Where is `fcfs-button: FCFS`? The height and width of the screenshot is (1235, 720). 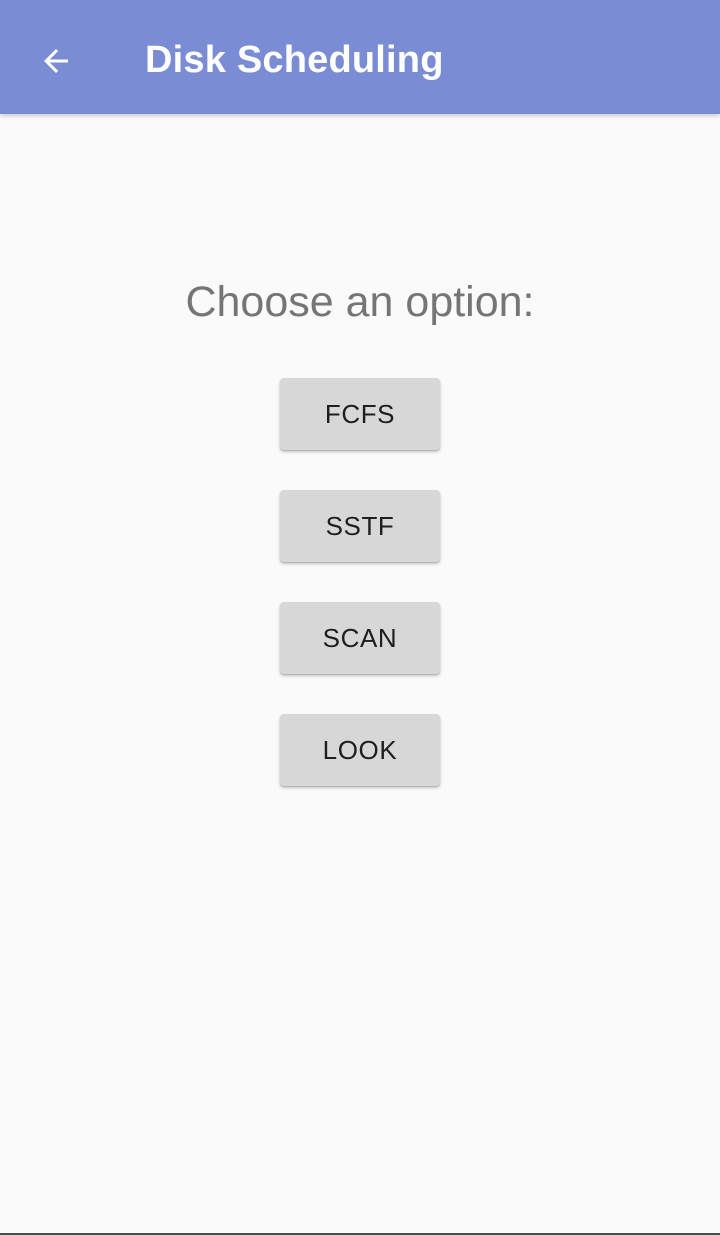
fcfs-button: FCFS is located at coordinates (360, 414).